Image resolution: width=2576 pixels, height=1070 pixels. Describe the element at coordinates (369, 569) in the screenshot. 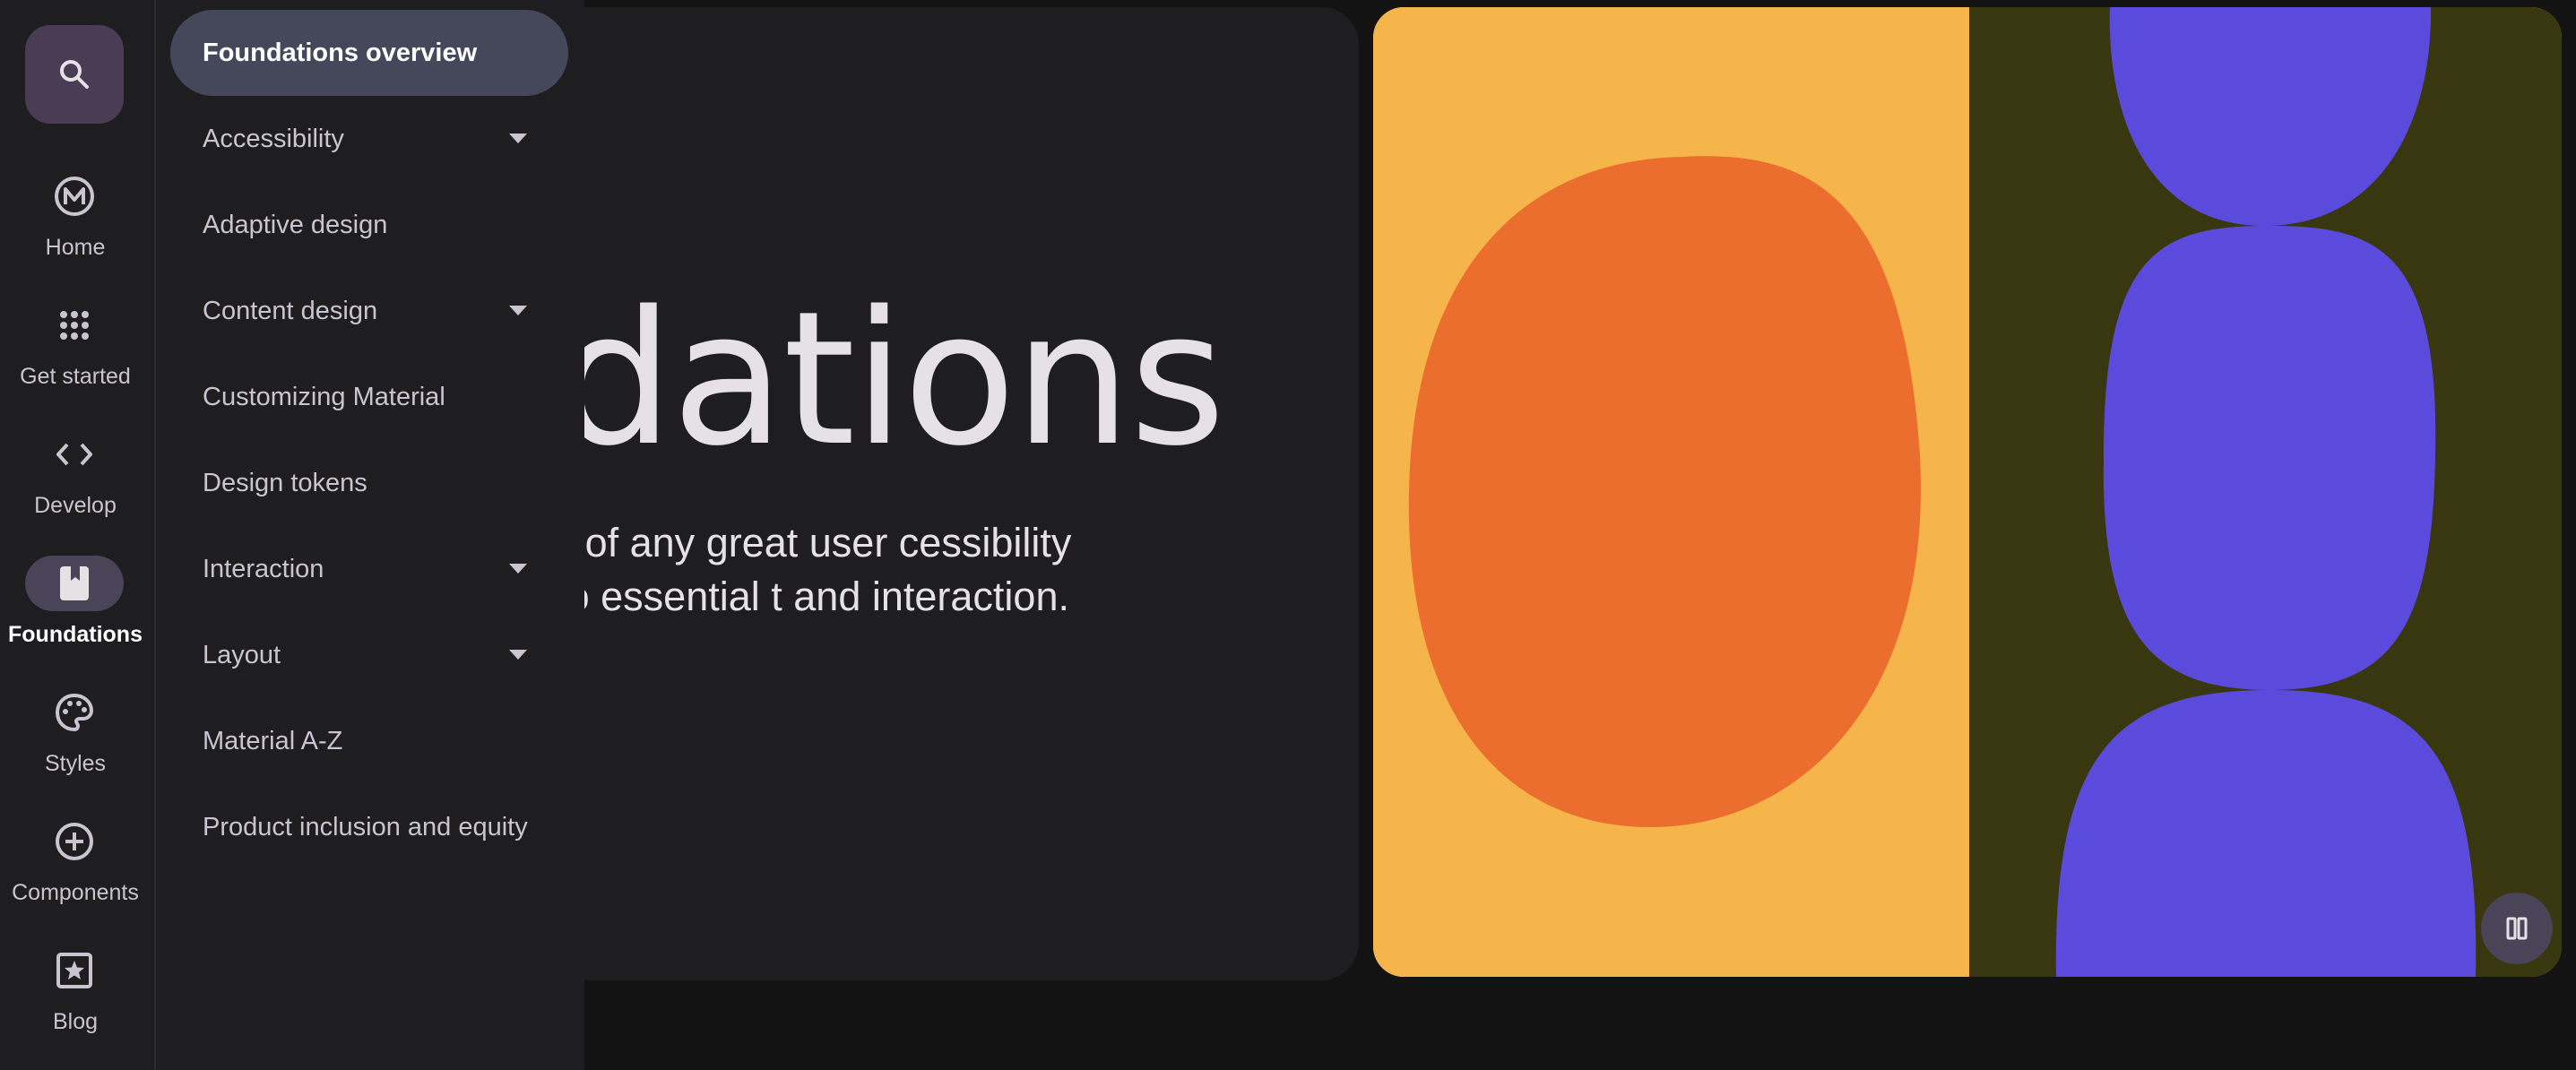

I see `drawer-item-interaction: Interaction` at that location.